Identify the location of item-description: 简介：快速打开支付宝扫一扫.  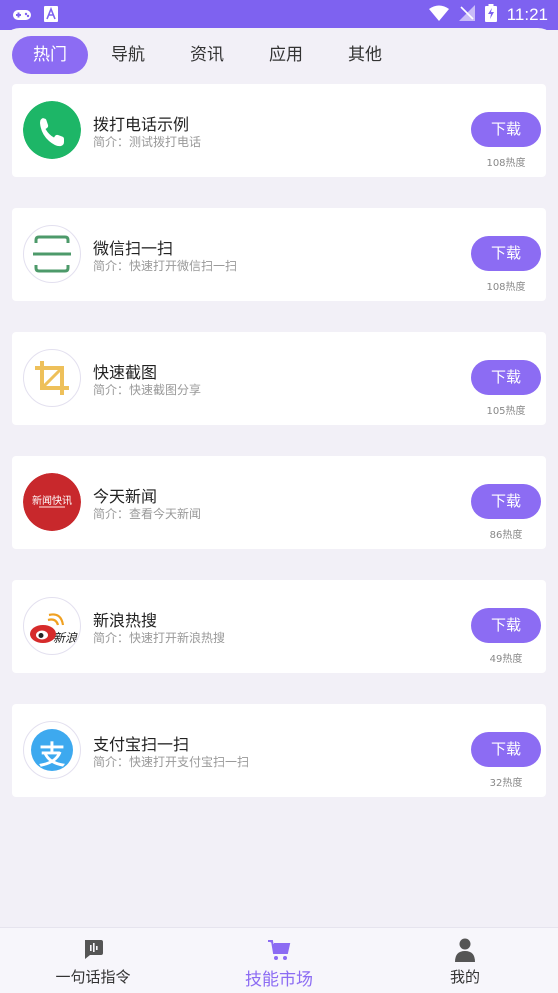
(171, 762).